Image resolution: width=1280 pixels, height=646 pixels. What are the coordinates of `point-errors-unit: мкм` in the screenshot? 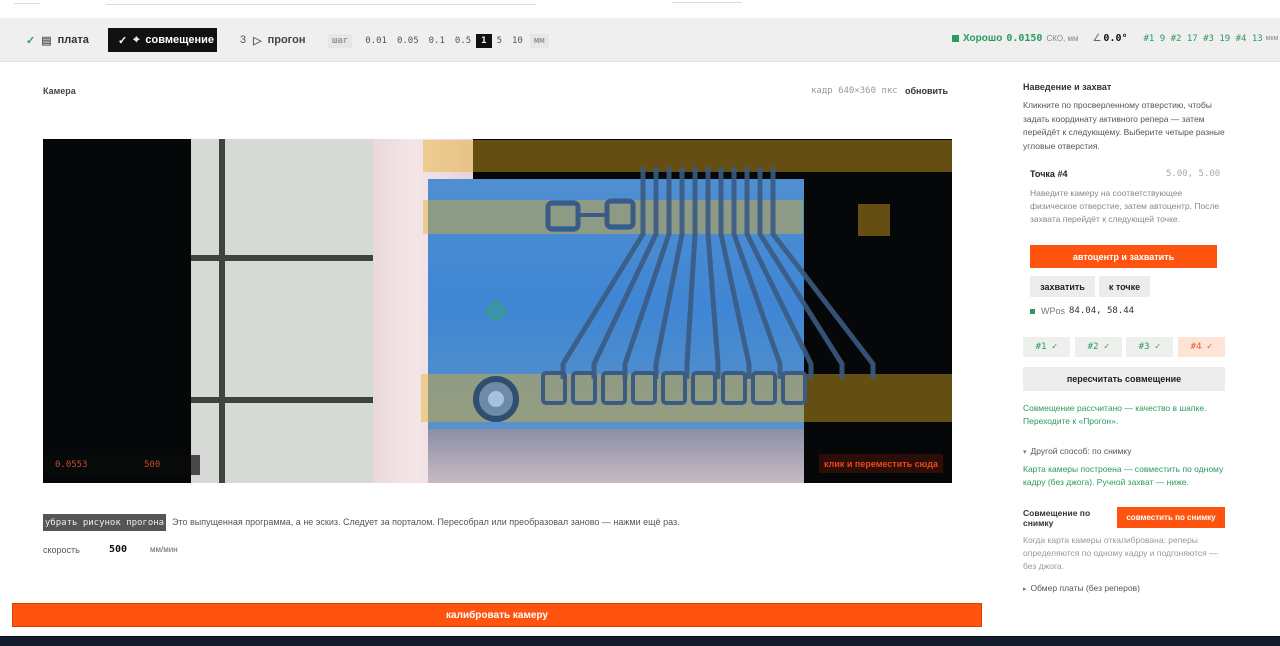 It's located at (1272, 38).